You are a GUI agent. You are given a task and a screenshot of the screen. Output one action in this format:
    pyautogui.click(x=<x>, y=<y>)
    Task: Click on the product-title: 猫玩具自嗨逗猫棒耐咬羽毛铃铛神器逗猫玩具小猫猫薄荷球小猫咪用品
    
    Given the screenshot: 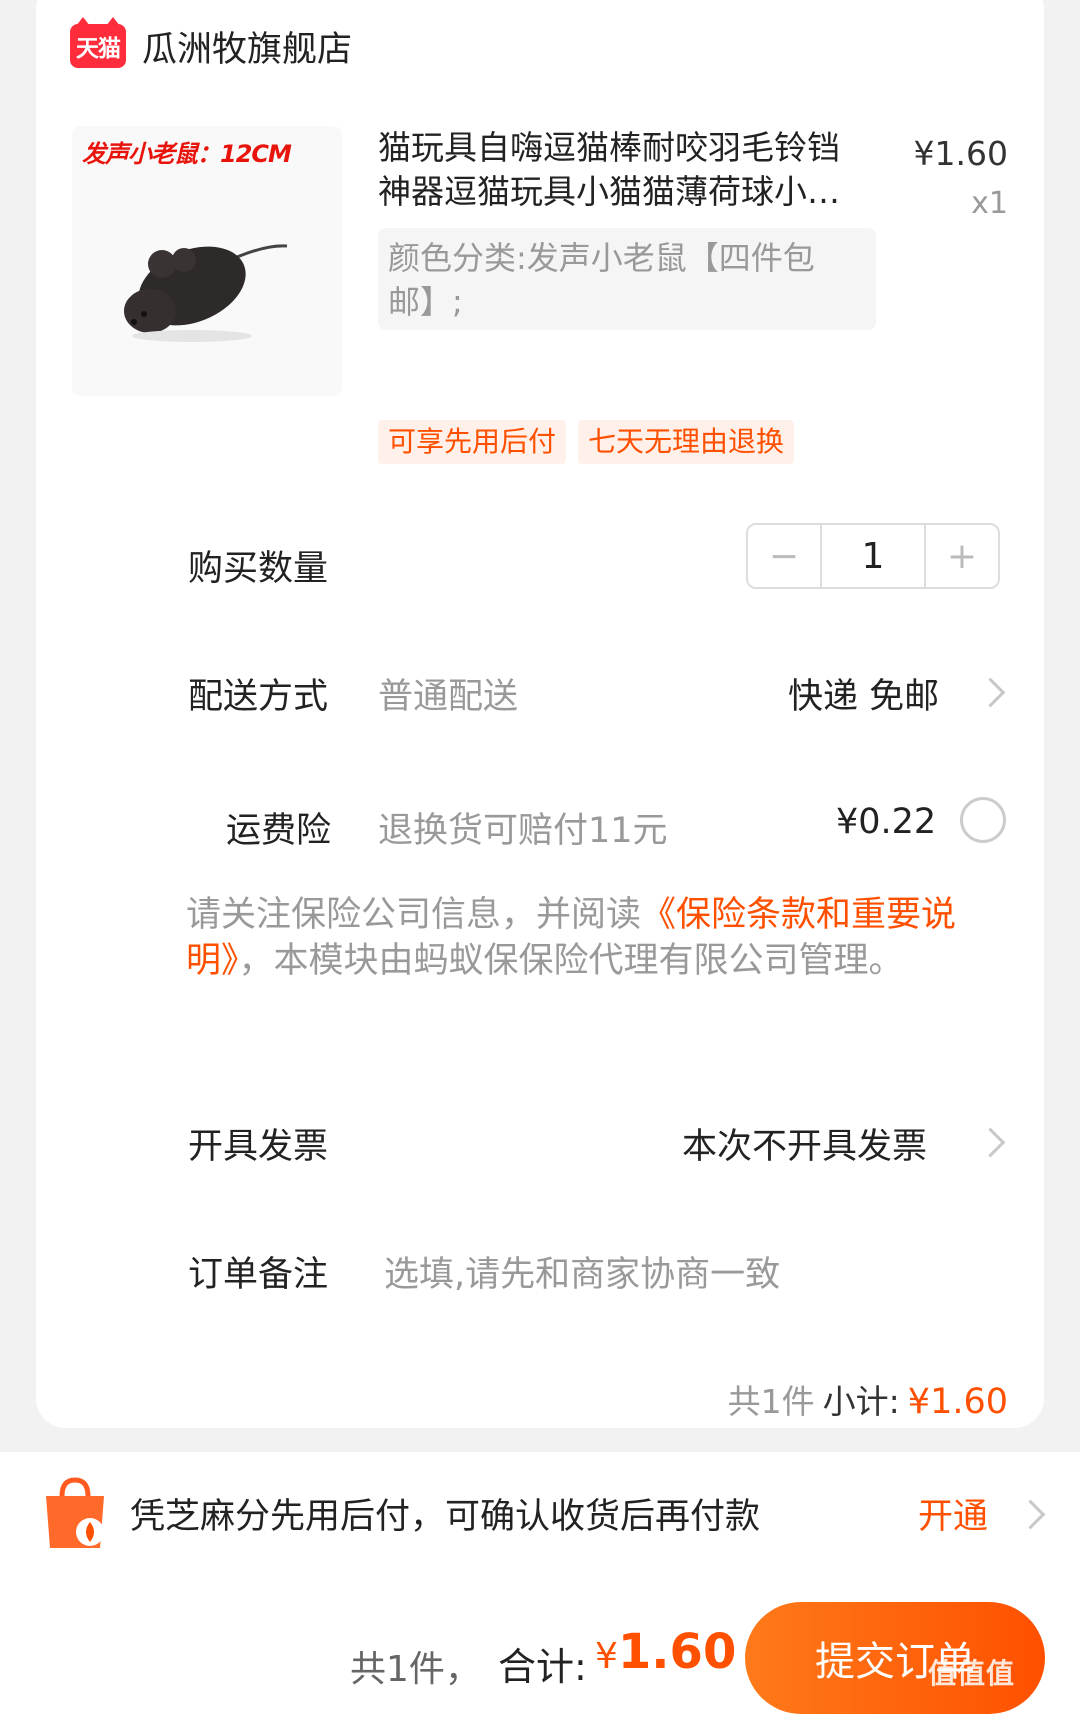 What is the action you would take?
    pyautogui.click(x=613, y=170)
    